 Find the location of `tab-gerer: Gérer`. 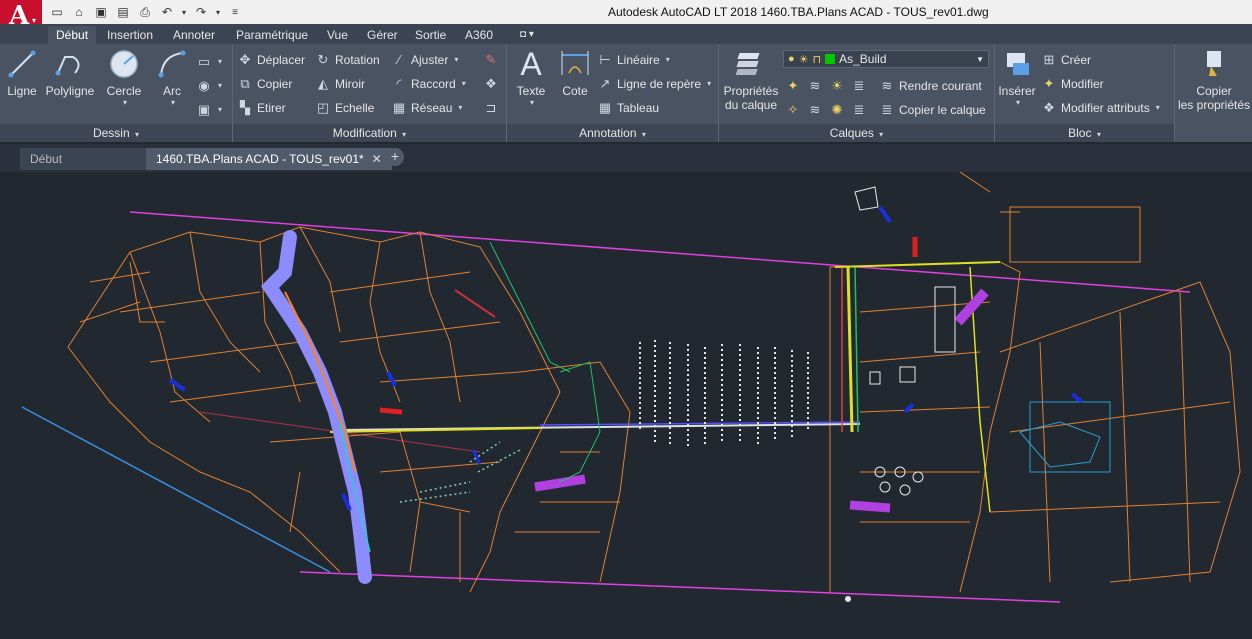

tab-gerer: Gérer is located at coordinates (382, 35).